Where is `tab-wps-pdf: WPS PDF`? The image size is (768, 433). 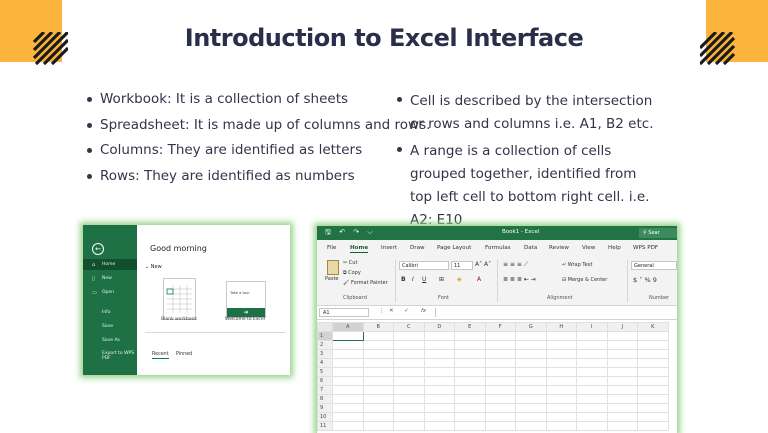 tab-wps-pdf: WPS PDF is located at coordinates (645, 248).